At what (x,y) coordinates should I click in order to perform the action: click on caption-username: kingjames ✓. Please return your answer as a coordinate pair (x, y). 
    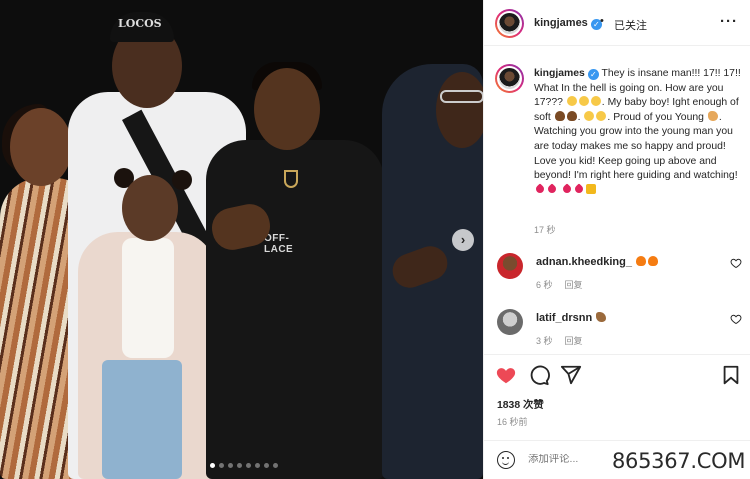
    Looking at the image, I should click on (566, 74).